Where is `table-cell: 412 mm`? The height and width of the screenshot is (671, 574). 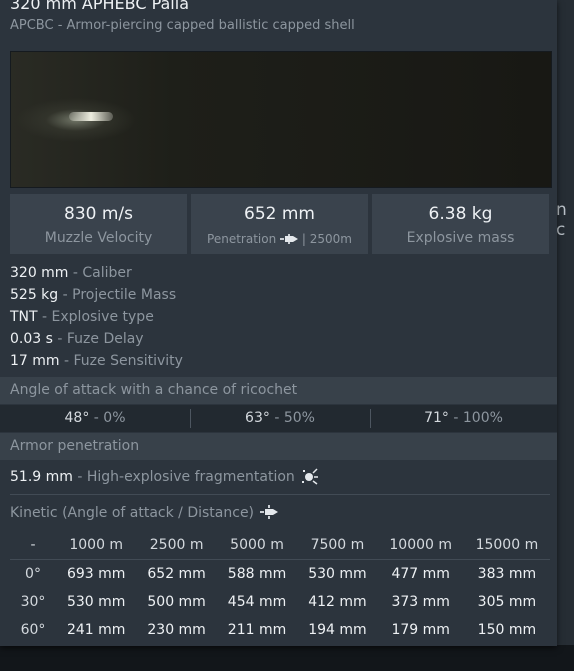
table-cell: 412 mm is located at coordinates (337, 602).